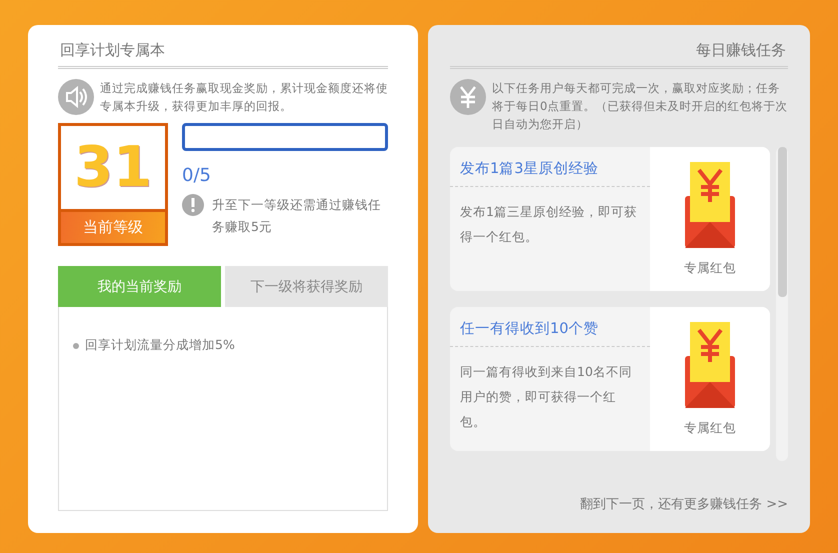  Describe the element at coordinates (782, 222) in the screenshot. I see `scroll-thumb` at that location.